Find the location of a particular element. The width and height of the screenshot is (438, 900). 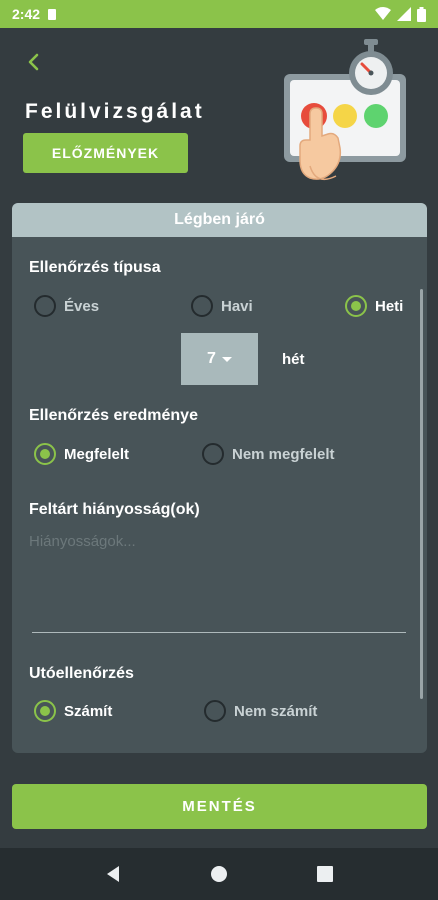

check-type-label: Ellenőrzés típusa is located at coordinates (95, 267).